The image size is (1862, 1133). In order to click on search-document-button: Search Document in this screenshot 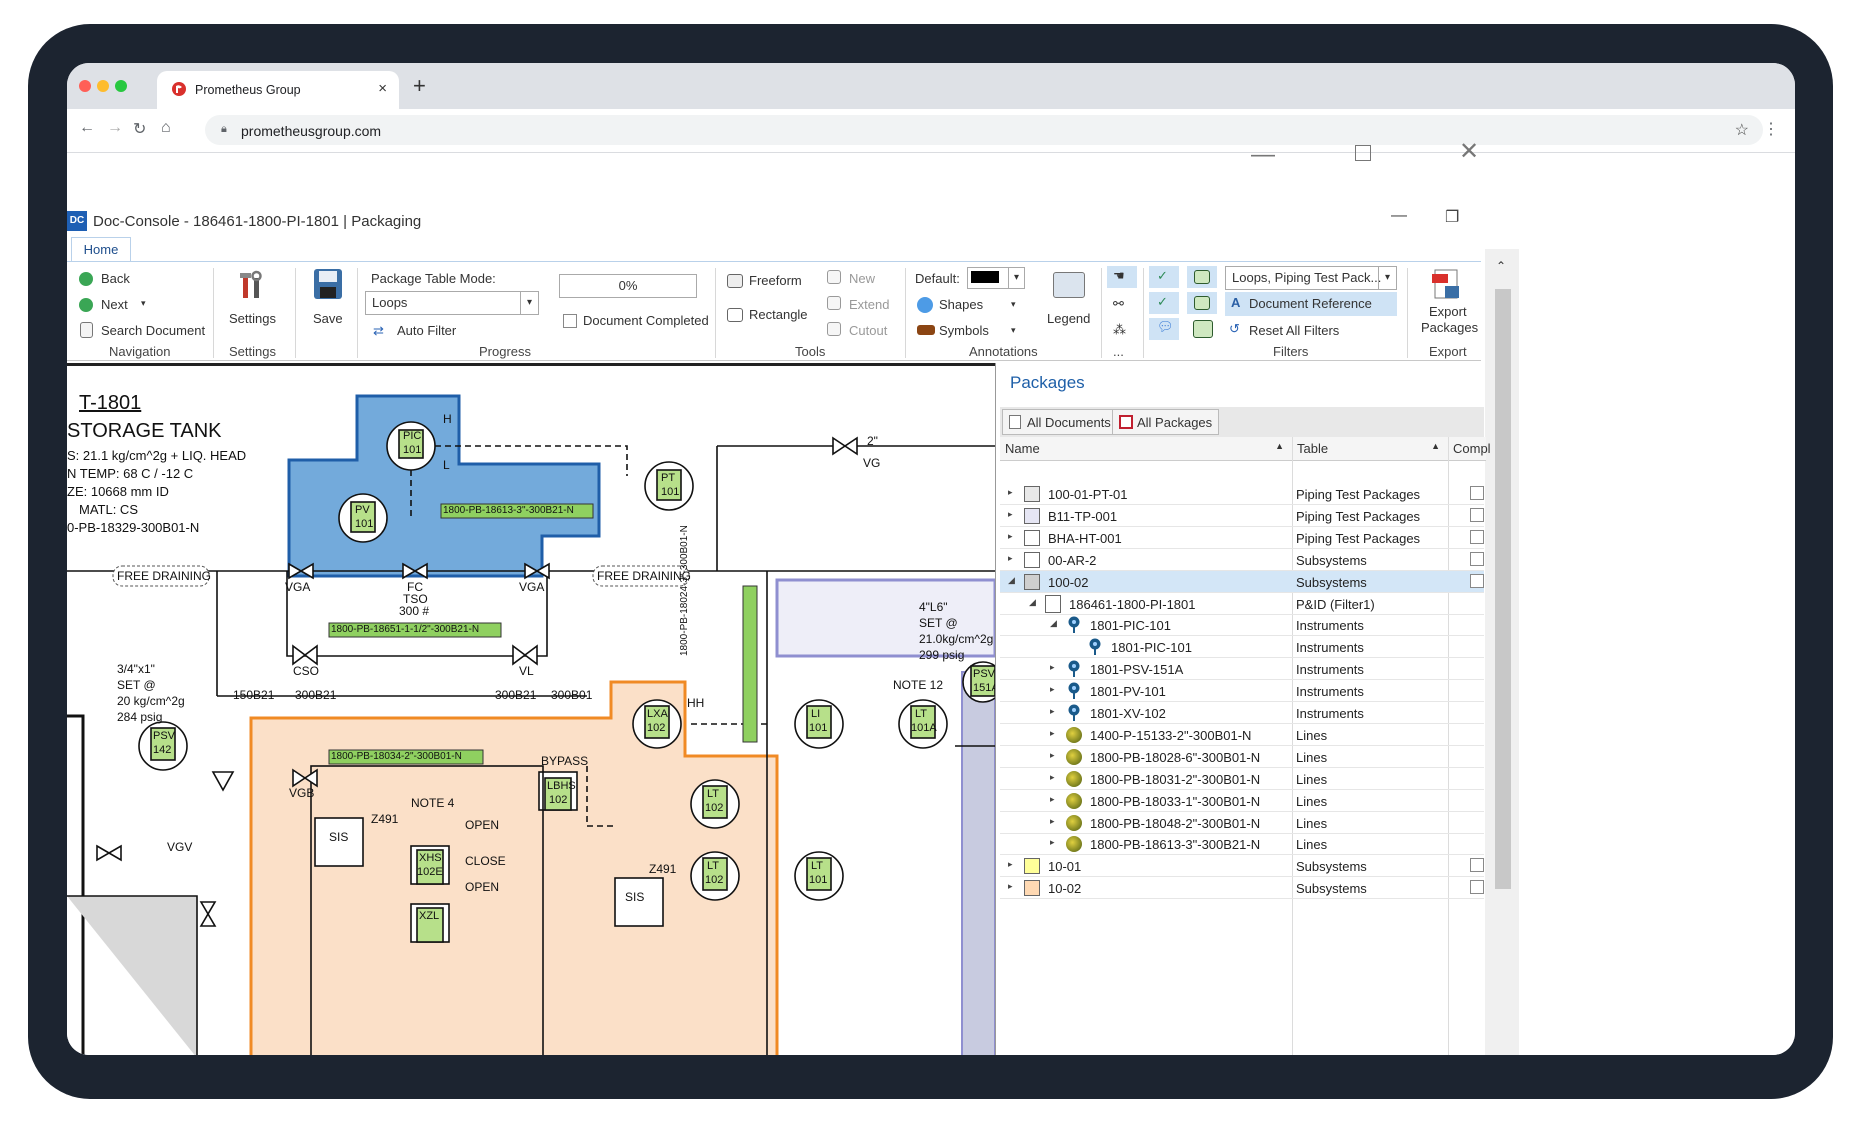, I will do `click(153, 330)`.